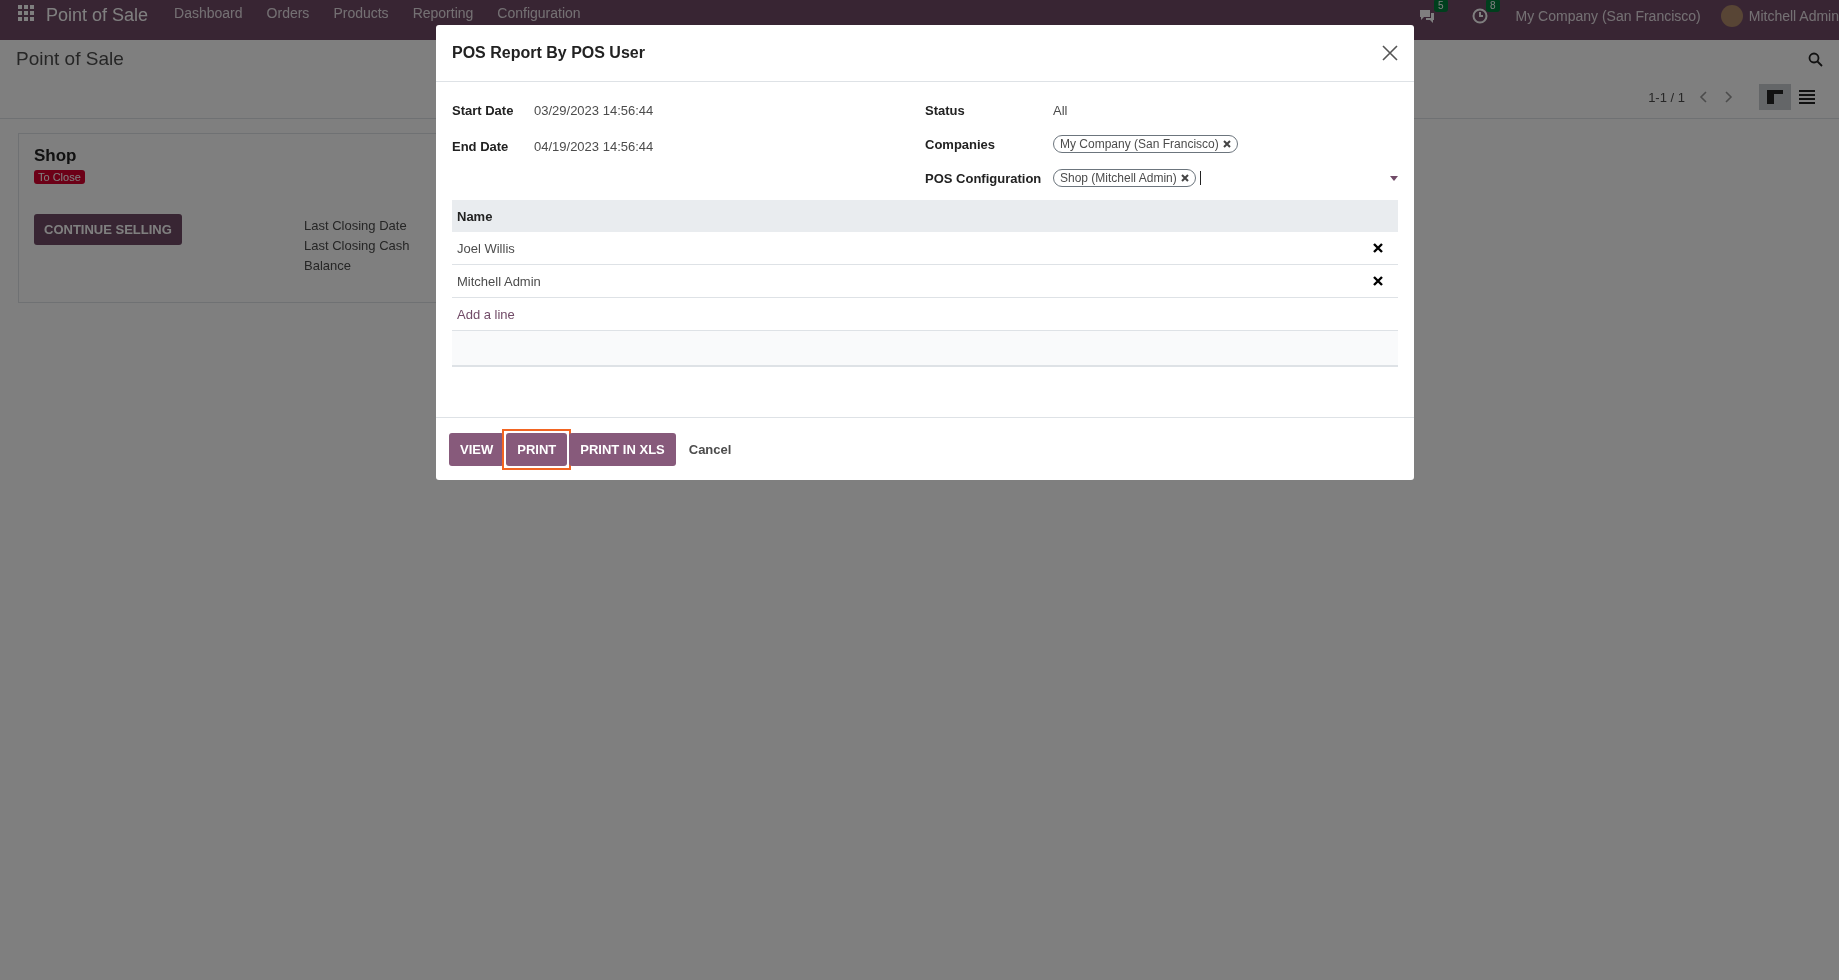 The height and width of the screenshot is (980, 1839). I want to click on field-label: Status, so click(945, 110).